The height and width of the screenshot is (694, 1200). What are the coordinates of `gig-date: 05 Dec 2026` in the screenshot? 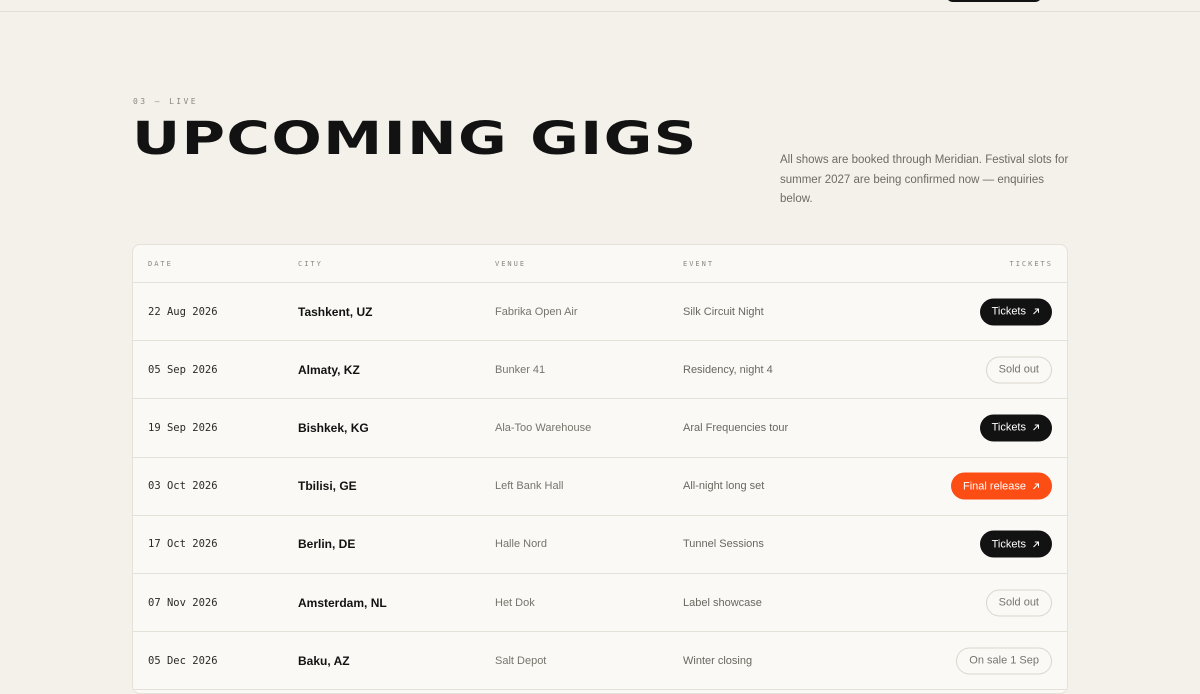 It's located at (183, 660).